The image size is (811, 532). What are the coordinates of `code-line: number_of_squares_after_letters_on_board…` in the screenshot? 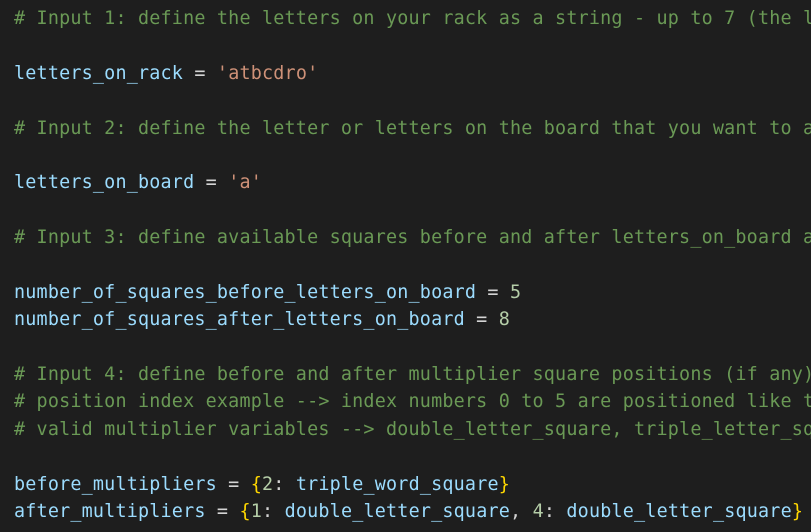 It's located at (412, 319).